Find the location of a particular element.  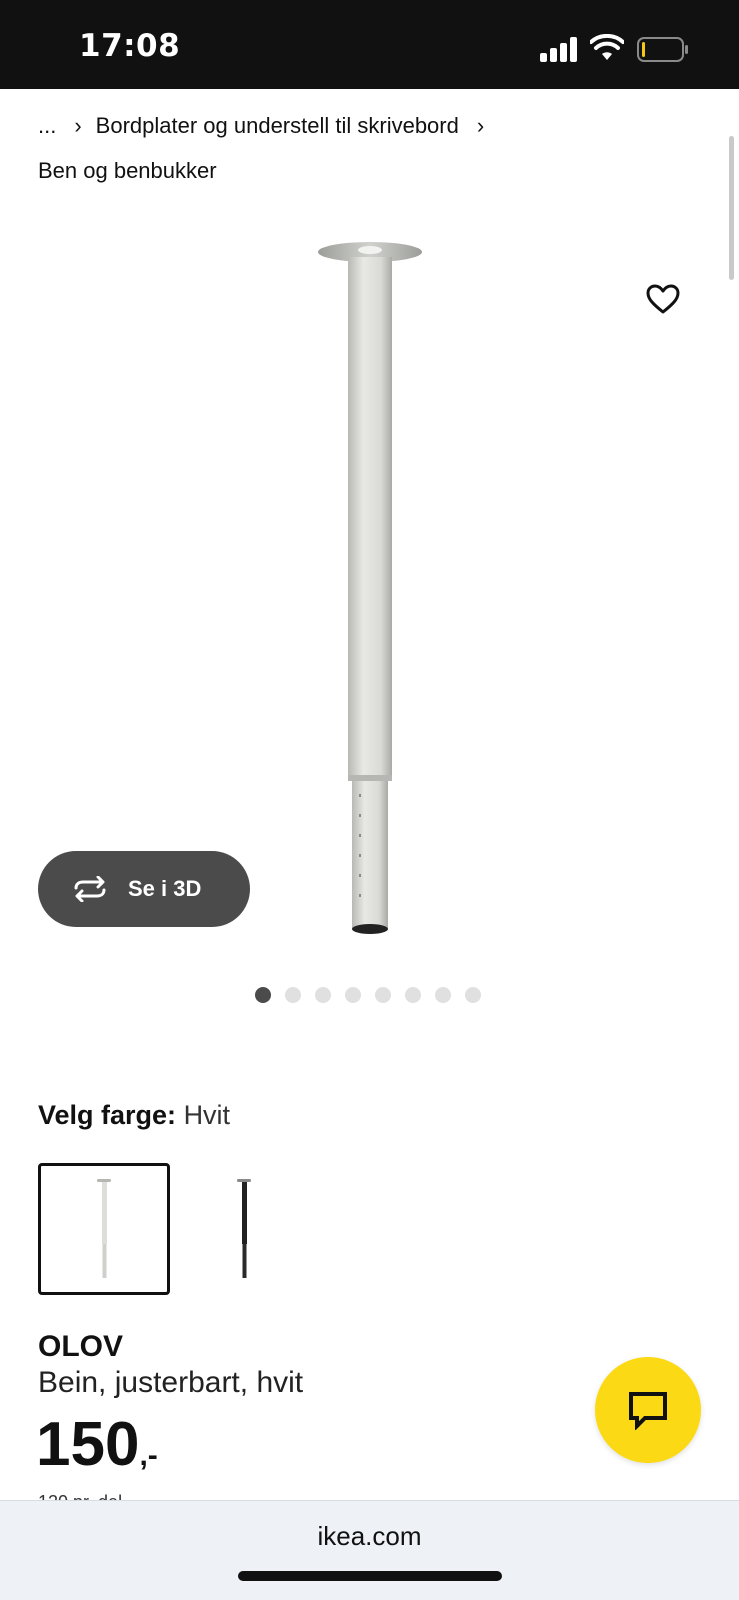

chat-button is located at coordinates (648, 1410).